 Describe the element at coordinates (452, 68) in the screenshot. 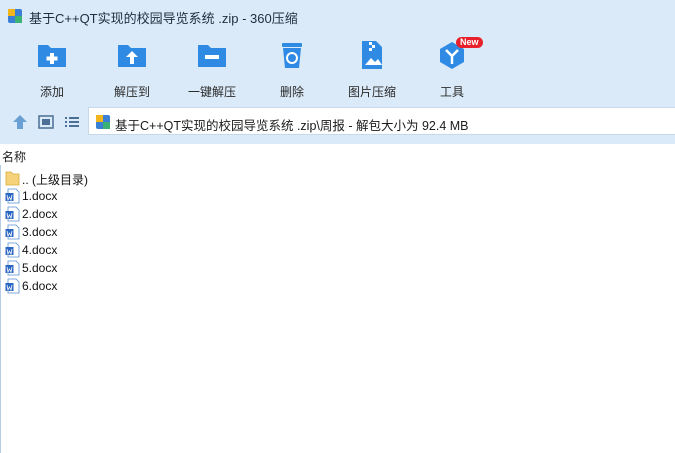

I see `tools-button: New 工具` at that location.